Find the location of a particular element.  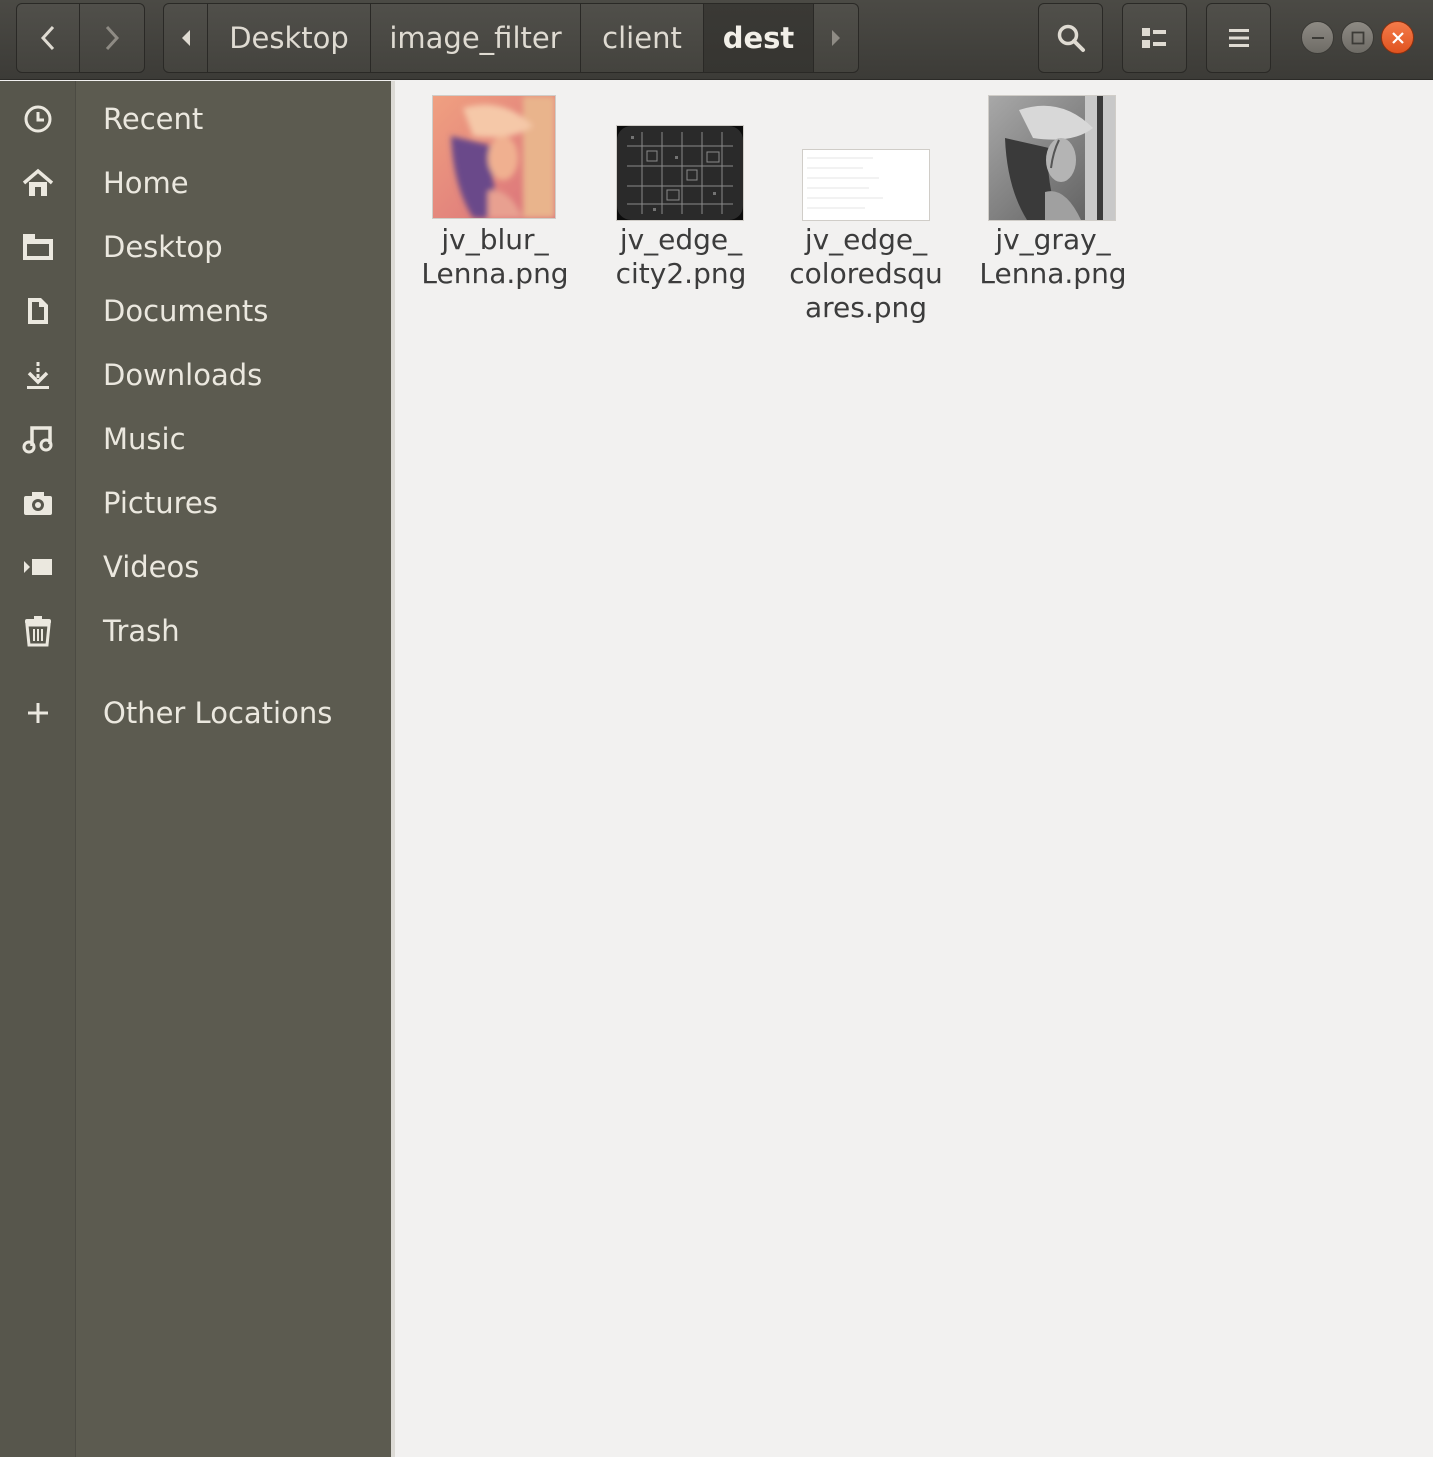

path-segment-image-filter: image_filter is located at coordinates (476, 38).